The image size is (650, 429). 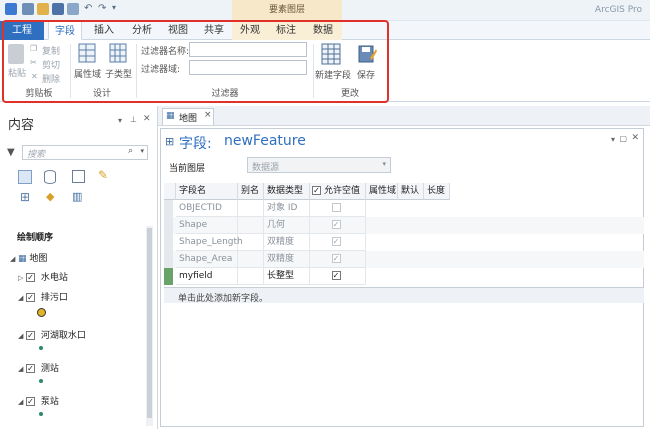 What do you see at coordinates (404, 242) in the screenshot?
I see `table-row: Shape_Length 双精度 ✓` at bounding box center [404, 242].